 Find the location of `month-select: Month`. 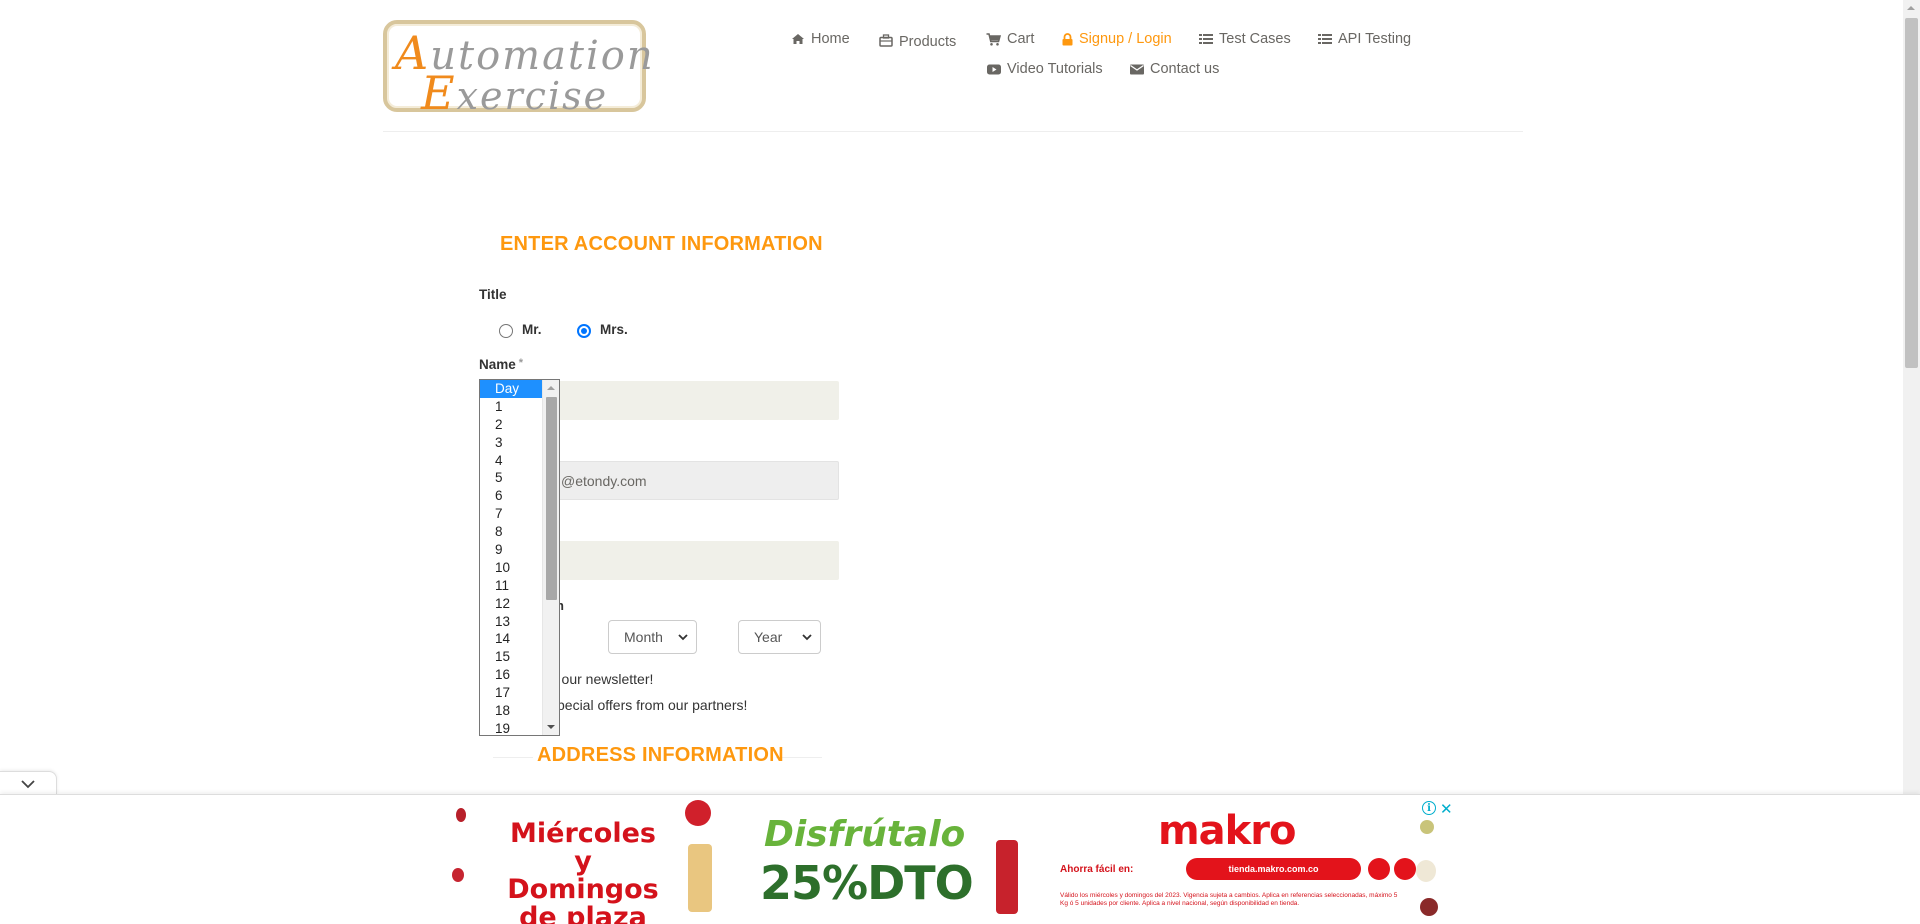

month-select: Month is located at coordinates (652, 637).